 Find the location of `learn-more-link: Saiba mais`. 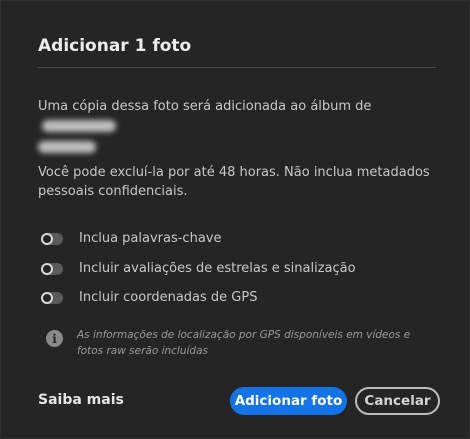

learn-more-link: Saiba mais is located at coordinates (81, 400).